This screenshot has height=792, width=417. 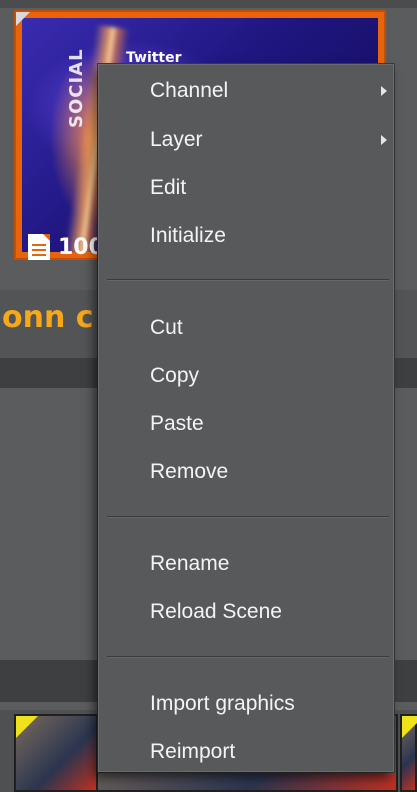 I want to click on menu-item-label: Cut, so click(x=166, y=327).